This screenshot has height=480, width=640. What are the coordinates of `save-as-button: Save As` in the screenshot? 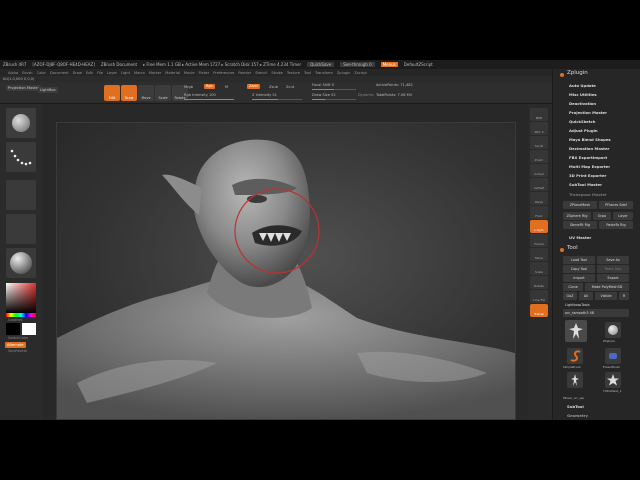 It's located at (613, 260).